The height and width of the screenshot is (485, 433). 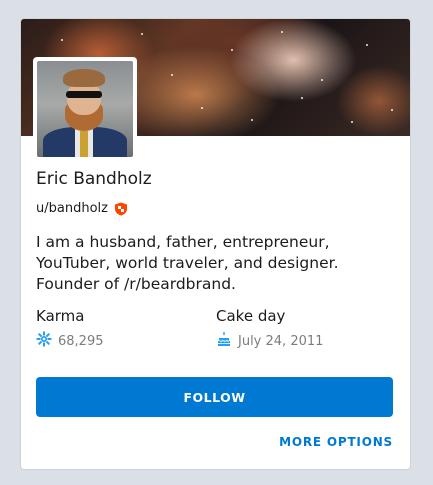 I want to click on username-row: u/bandholz, so click(x=82, y=208).